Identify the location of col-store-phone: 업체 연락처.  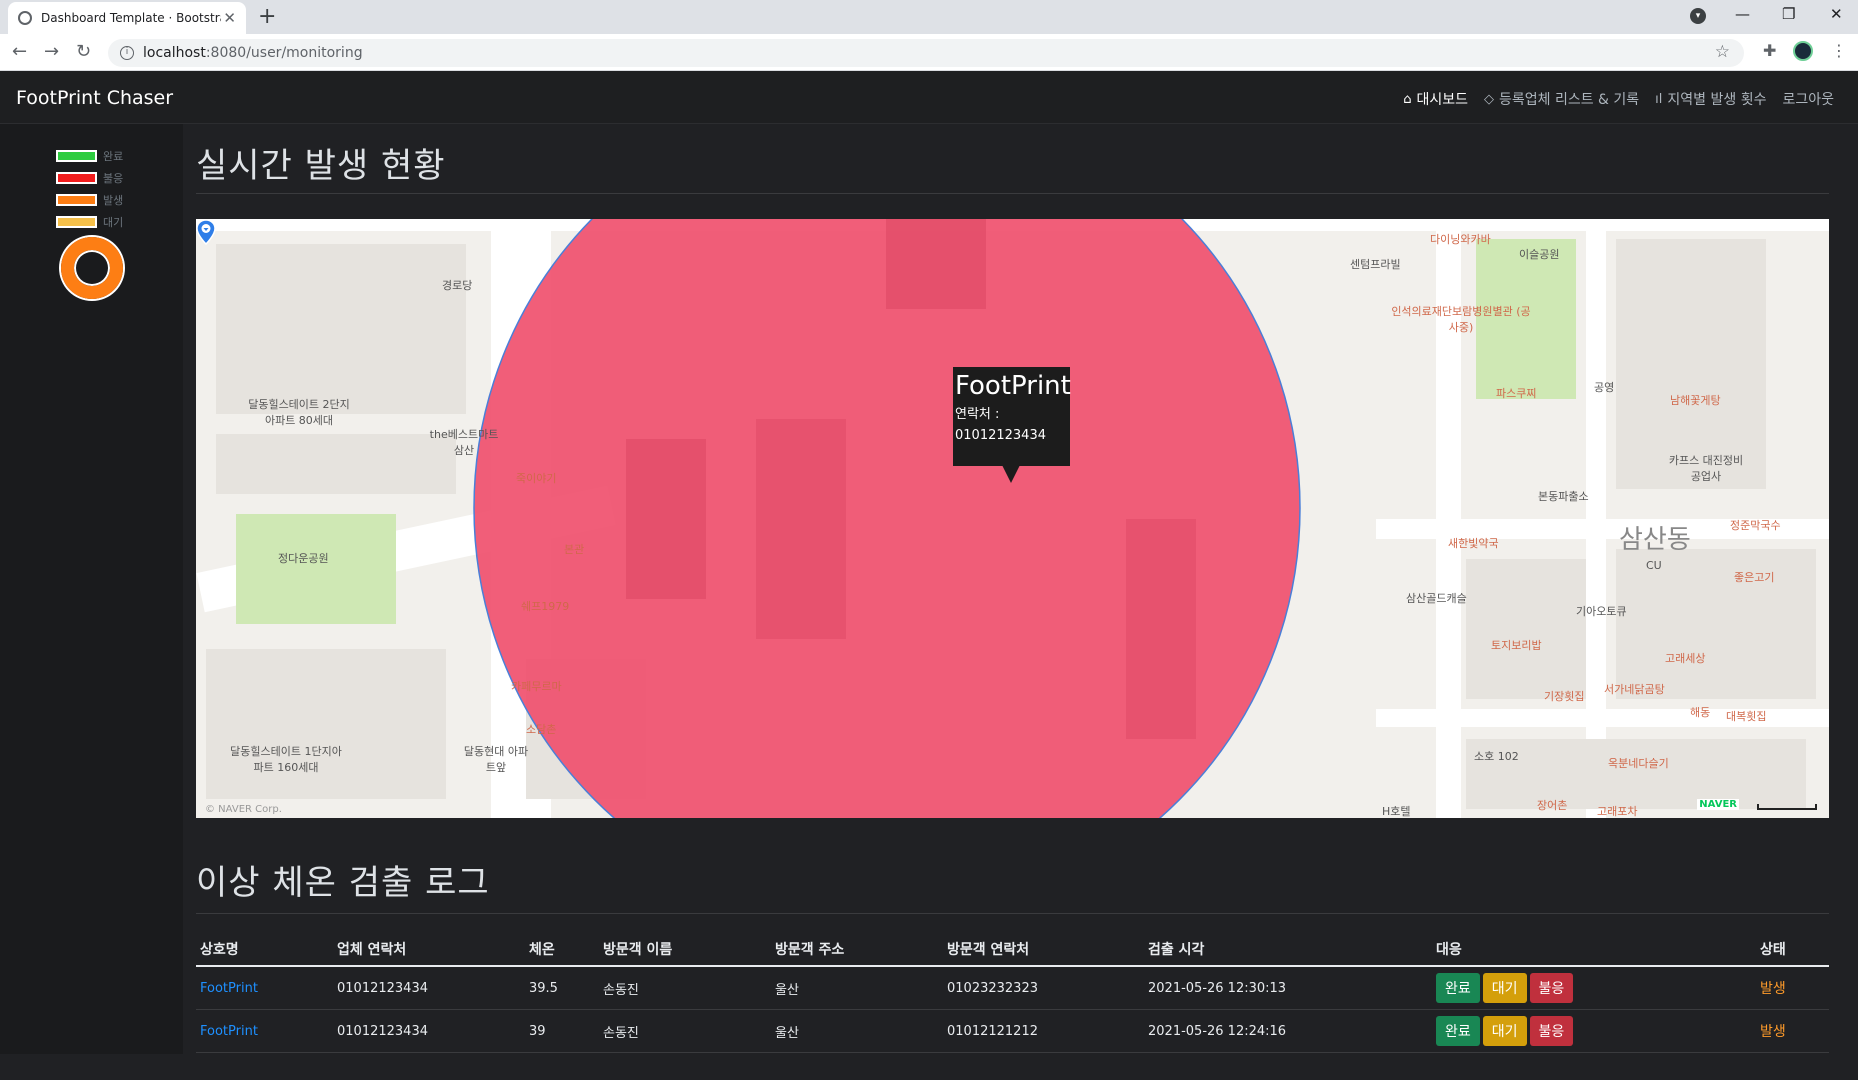
(429, 948).